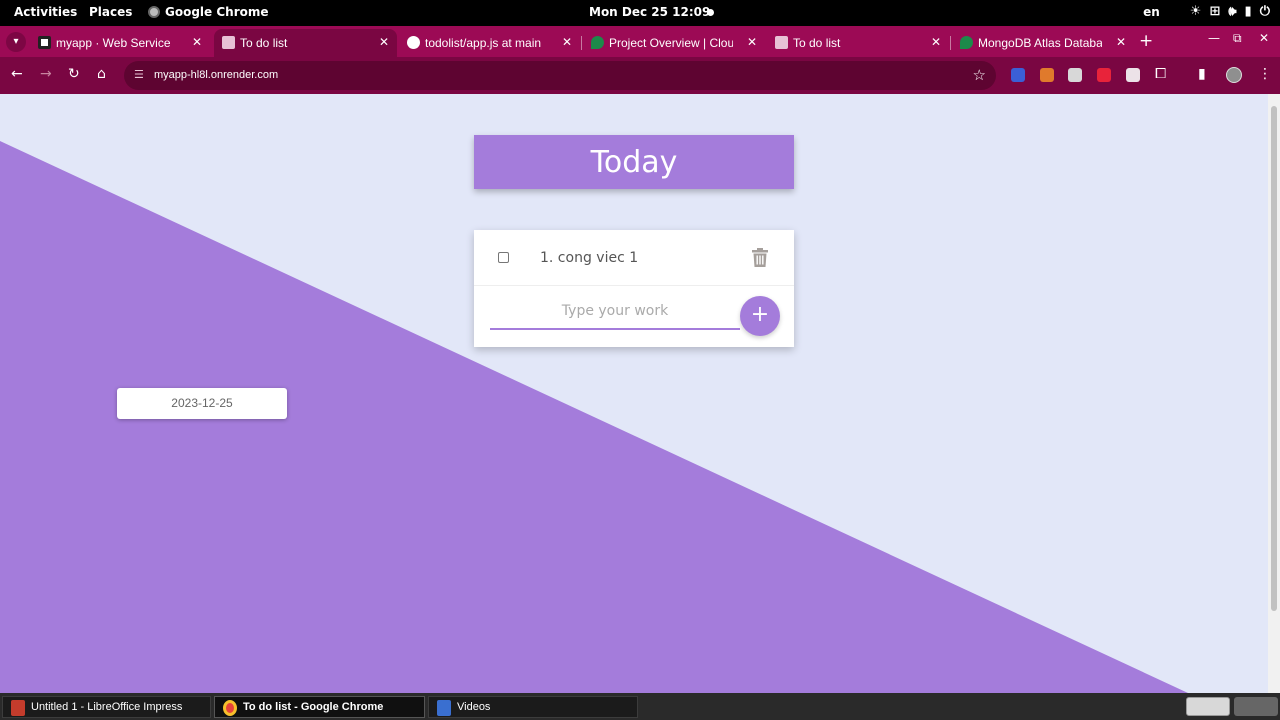 Image resolution: width=1280 pixels, height=720 pixels. Describe the element at coordinates (1160, 74) in the screenshot. I see `extensions-puzzle-icon: ⧠` at that location.